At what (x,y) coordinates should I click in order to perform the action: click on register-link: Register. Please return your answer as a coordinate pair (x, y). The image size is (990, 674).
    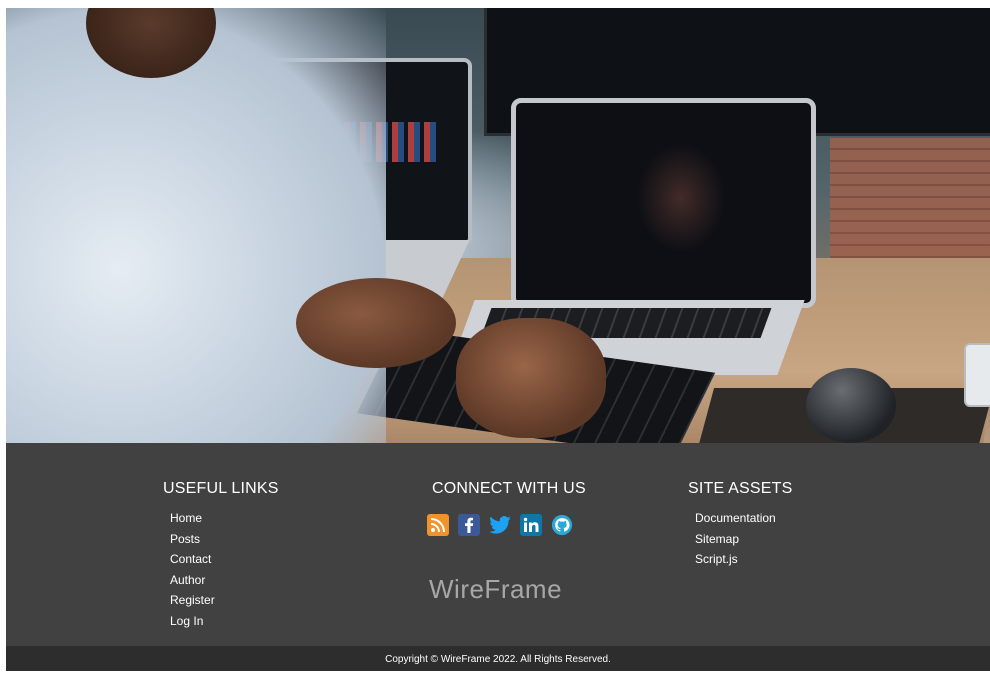
    Looking at the image, I should click on (192, 600).